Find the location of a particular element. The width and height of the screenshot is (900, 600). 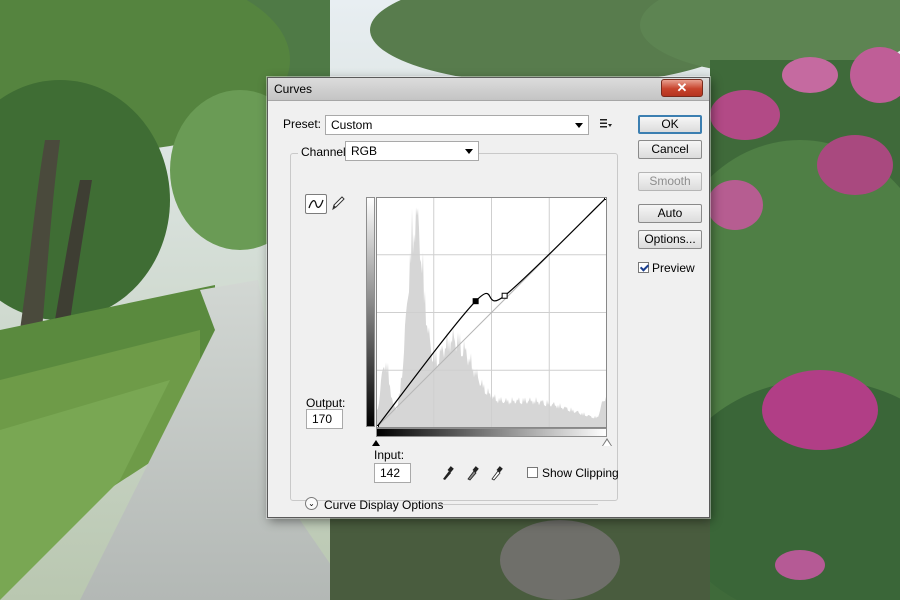

close-button: ✕ is located at coordinates (682, 88).